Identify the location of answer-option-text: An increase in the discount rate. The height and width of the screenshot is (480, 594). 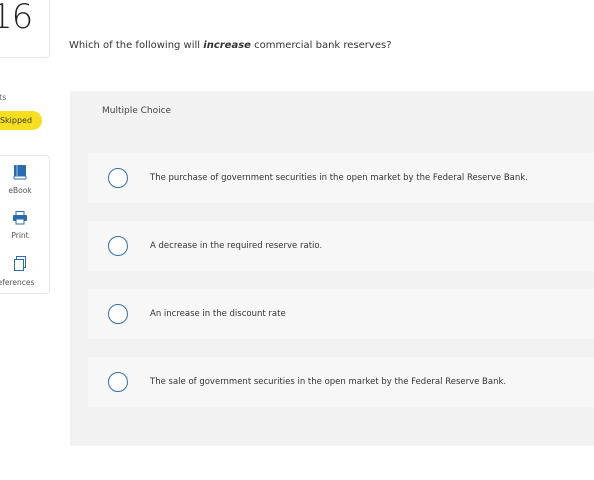
(218, 314).